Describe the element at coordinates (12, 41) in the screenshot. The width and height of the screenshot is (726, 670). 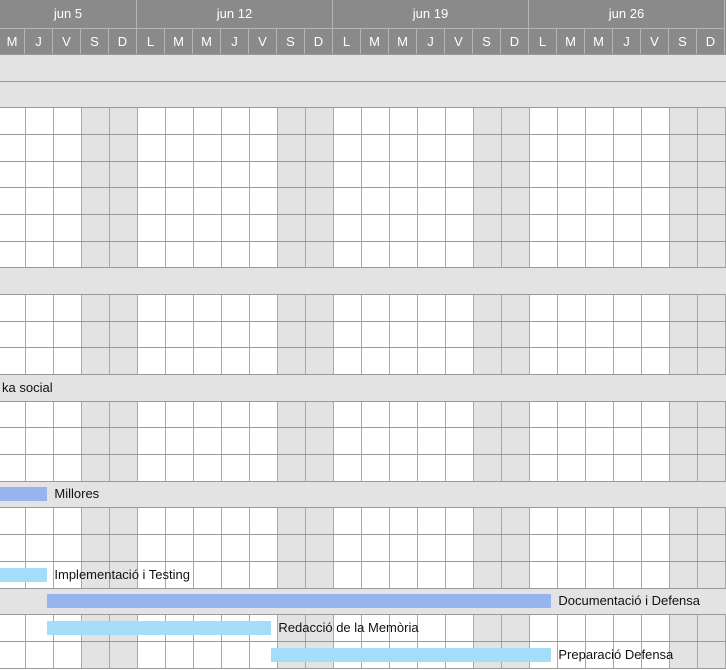
I see `day-header: M` at that location.